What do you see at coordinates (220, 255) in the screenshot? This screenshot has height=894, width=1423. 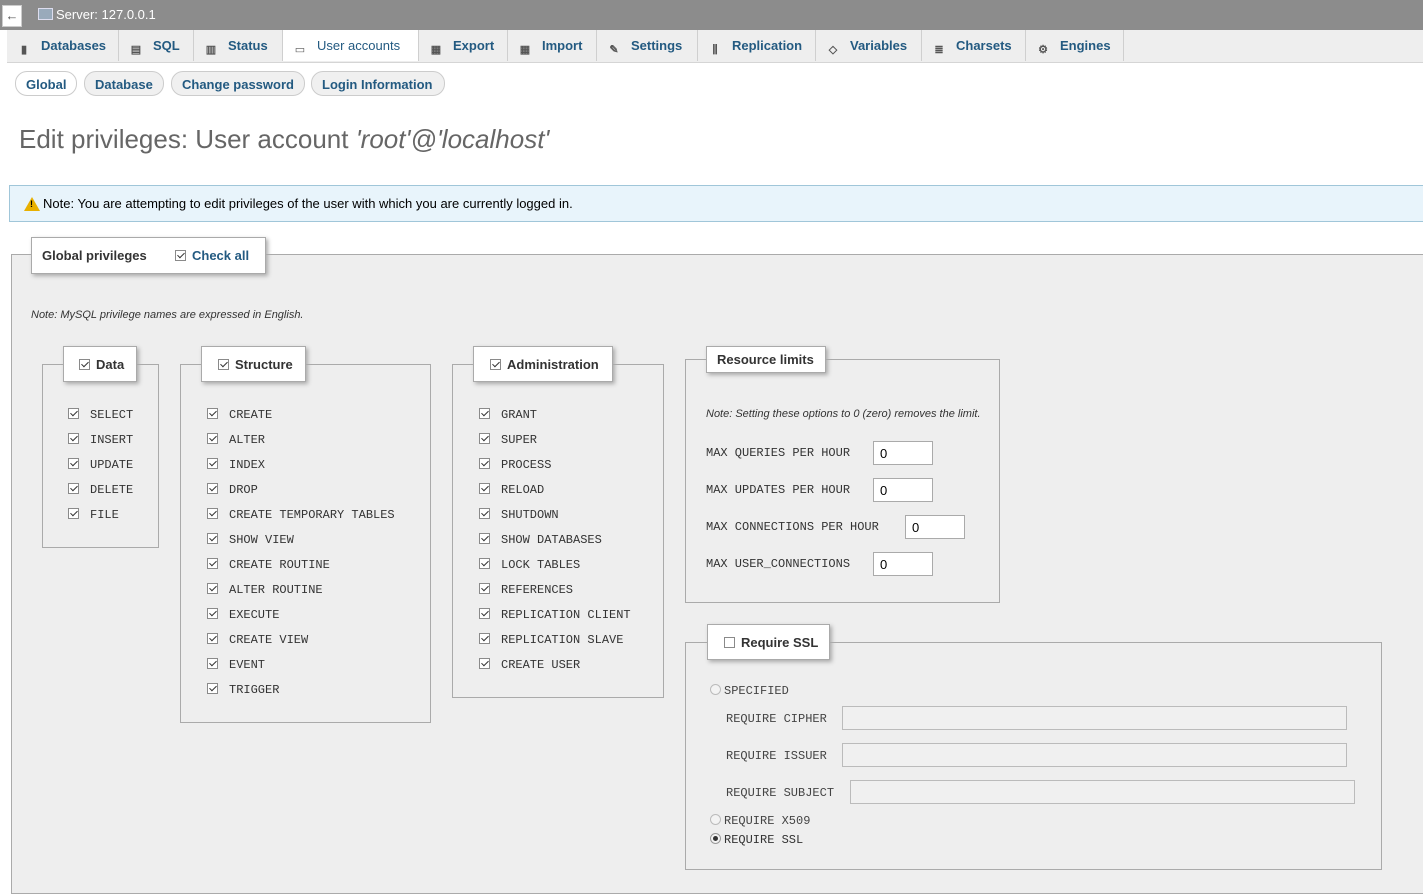 I see `check-all-label: Check all` at bounding box center [220, 255].